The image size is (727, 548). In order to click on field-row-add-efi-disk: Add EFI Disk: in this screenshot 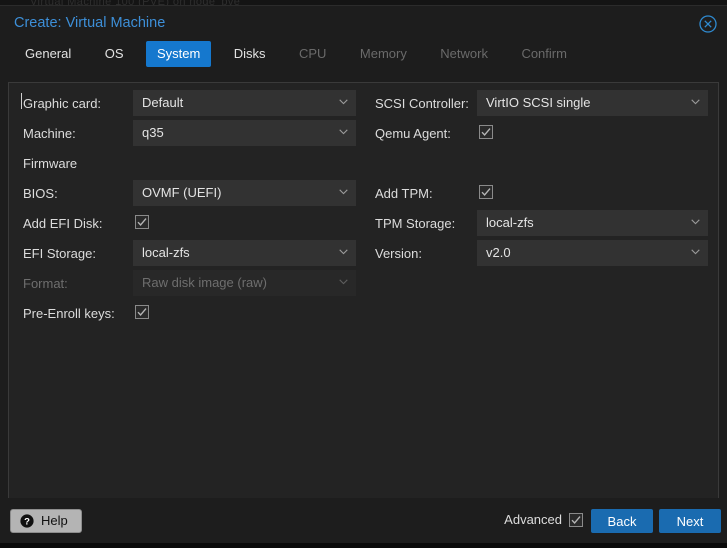, I will do `click(189, 223)`.